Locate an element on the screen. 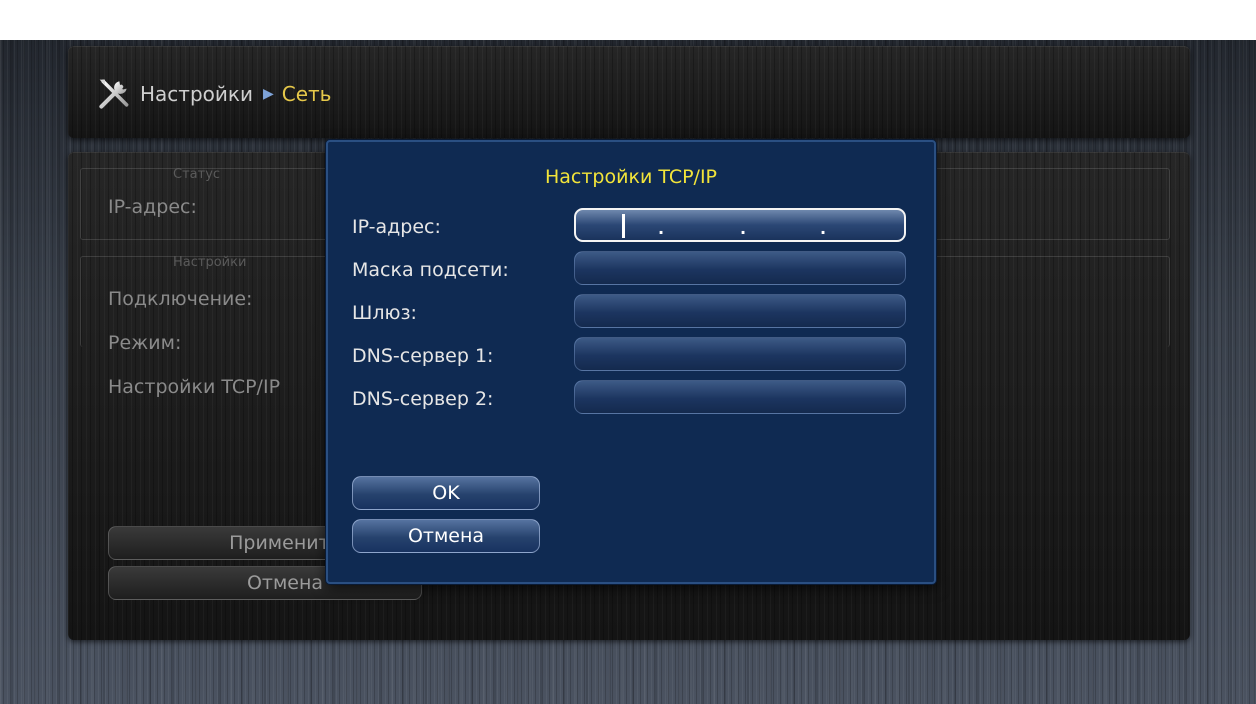  ip-address-label: IP-адрес: is located at coordinates (152, 207).